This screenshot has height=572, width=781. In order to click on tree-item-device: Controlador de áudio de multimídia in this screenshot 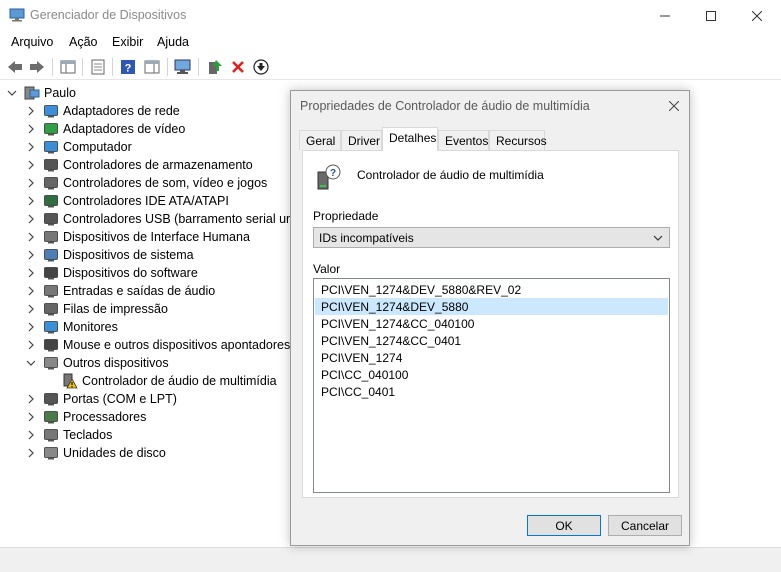, I will do `click(160, 381)`.